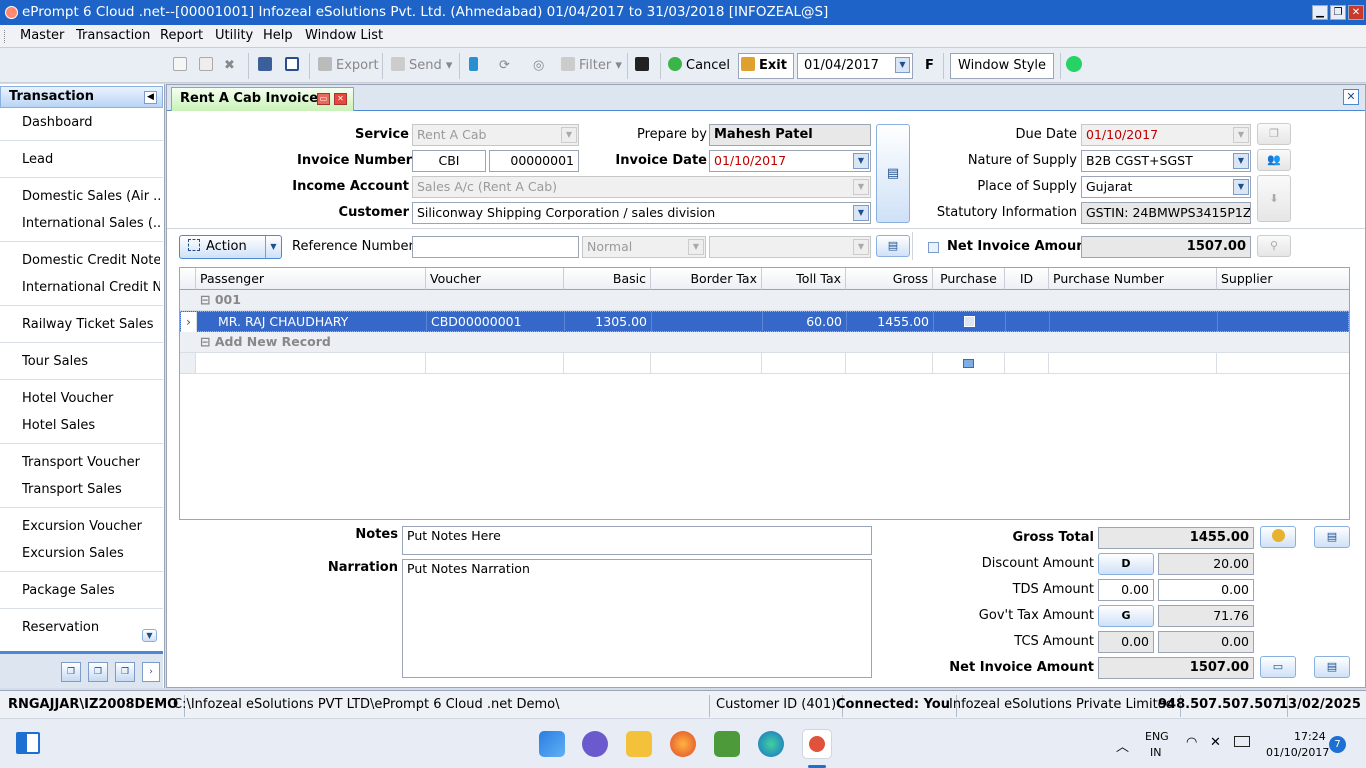 This screenshot has height=768, width=1366. What do you see at coordinates (933, 247) in the screenshot?
I see `net-invoice-checkbox` at bounding box center [933, 247].